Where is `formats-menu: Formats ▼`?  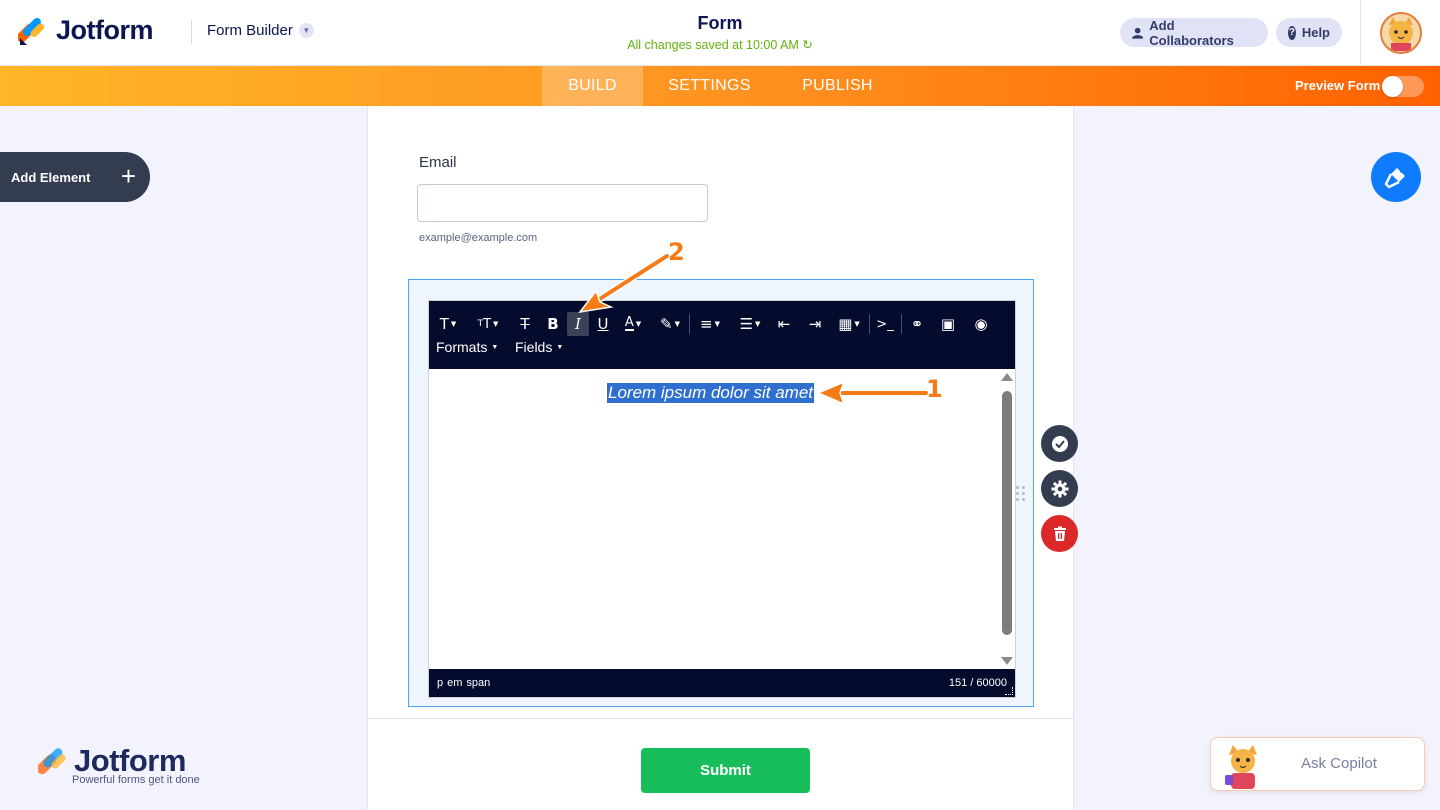
formats-menu: Formats ▼ is located at coordinates (467, 347).